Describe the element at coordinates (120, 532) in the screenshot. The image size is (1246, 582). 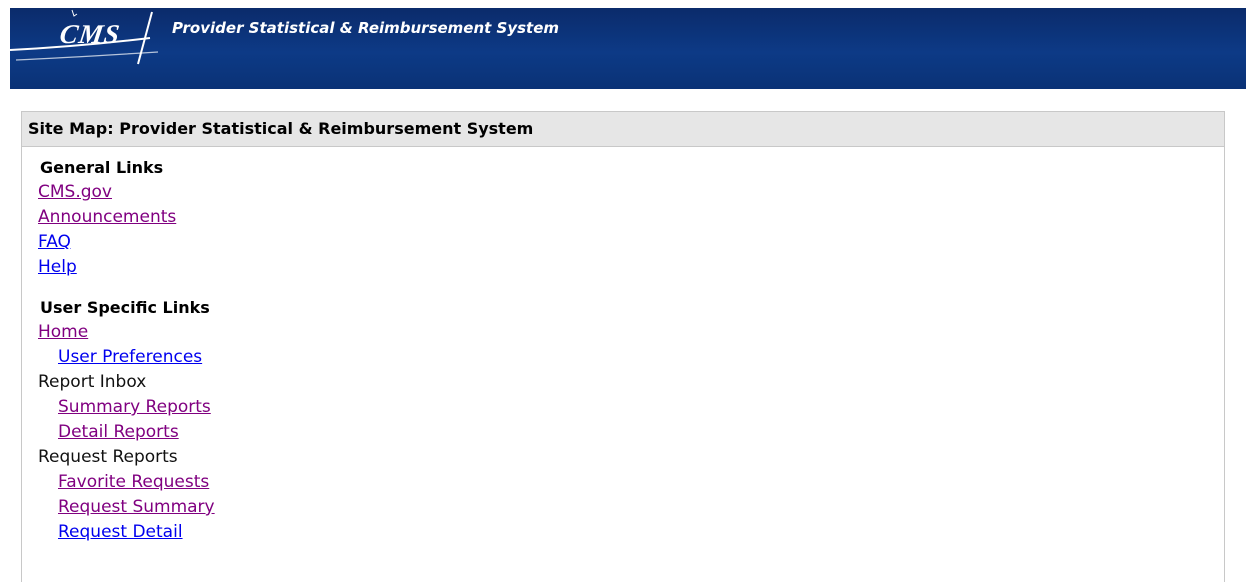
I see `link-request-detail: Request Detail` at that location.